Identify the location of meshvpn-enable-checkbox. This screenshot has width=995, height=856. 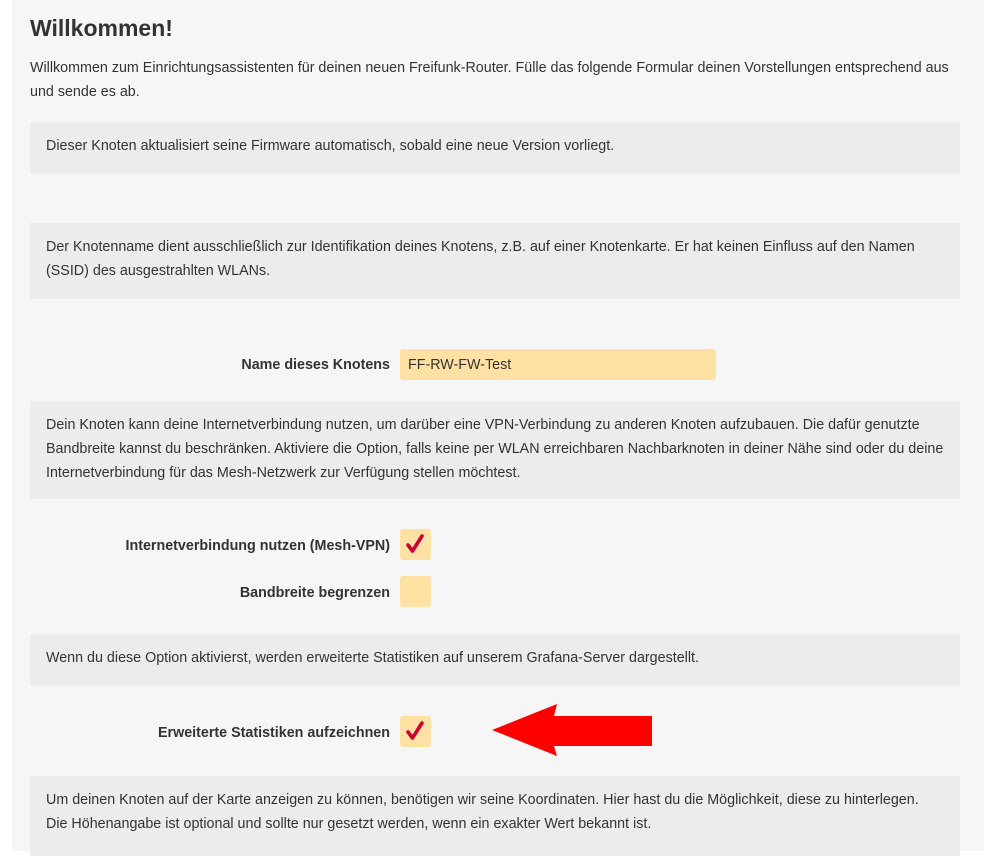
(415, 544).